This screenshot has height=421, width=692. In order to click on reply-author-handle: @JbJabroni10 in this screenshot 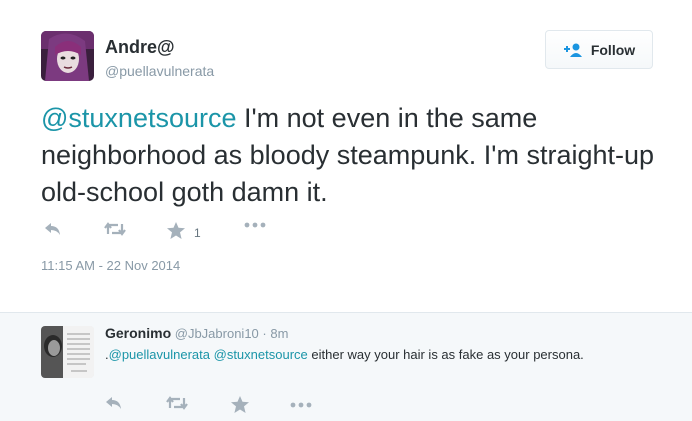, I will do `click(217, 333)`.